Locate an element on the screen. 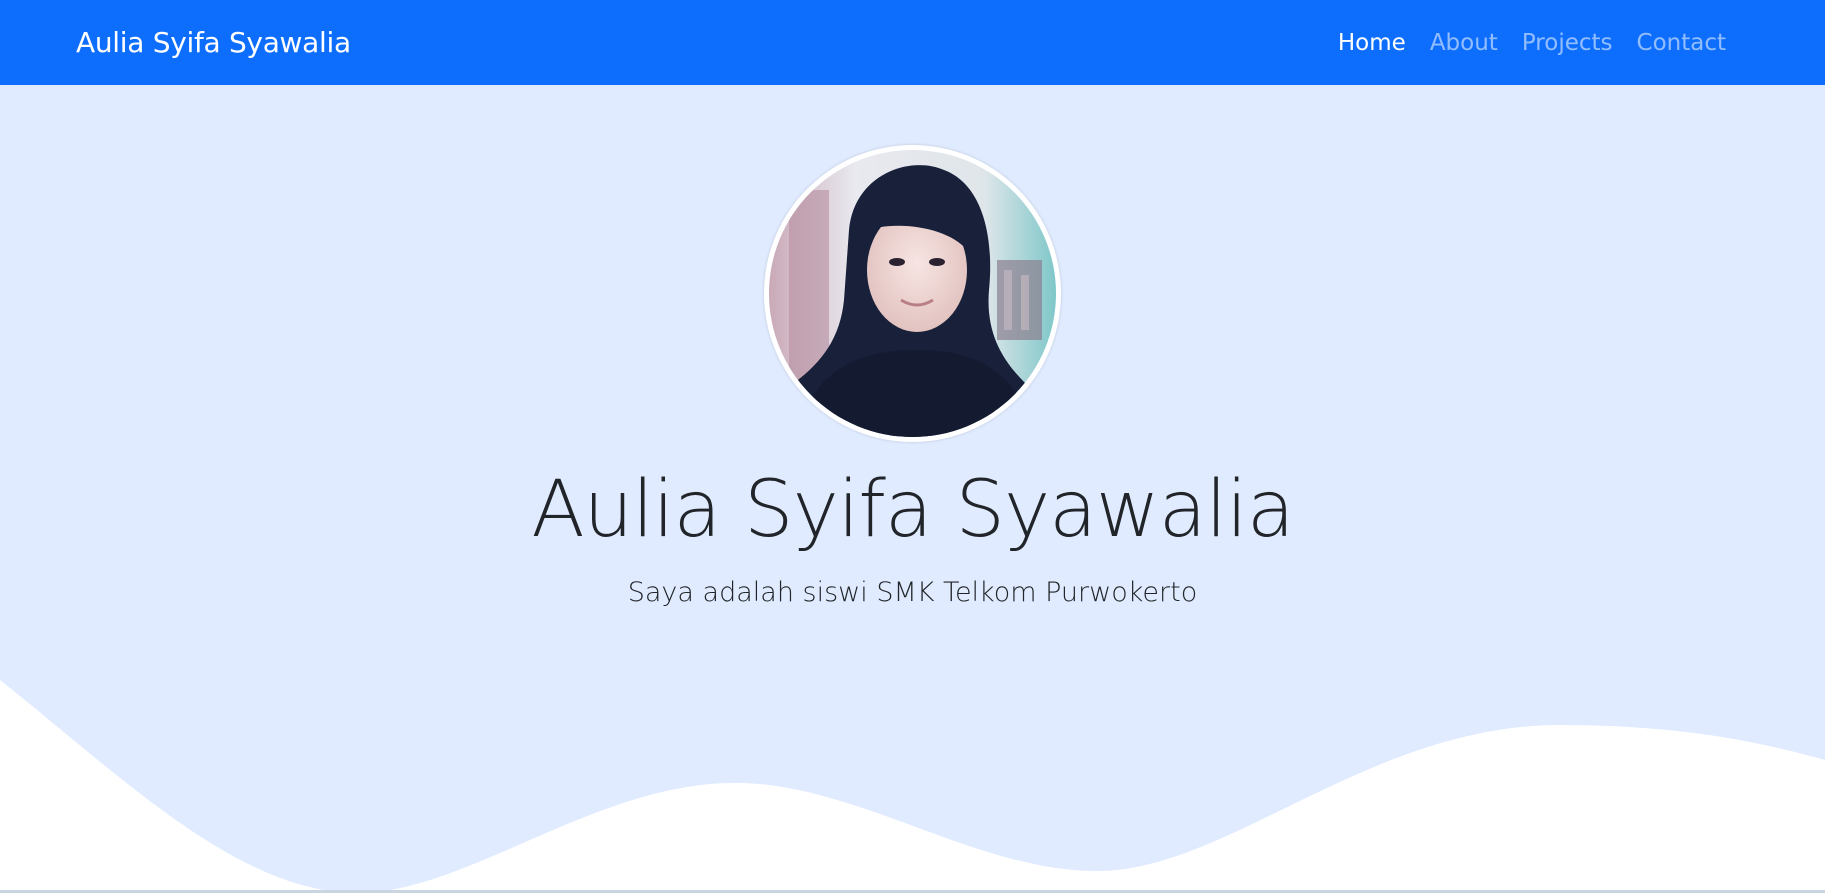 The image size is (1825, 893). avatar-frame is located at coordinates (912, 293).